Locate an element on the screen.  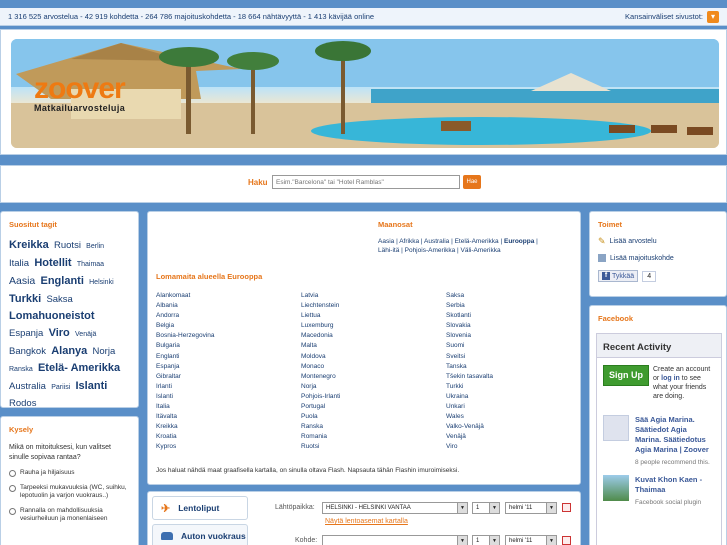
country-link: Ruotsi is located at coordinates (373, 447).